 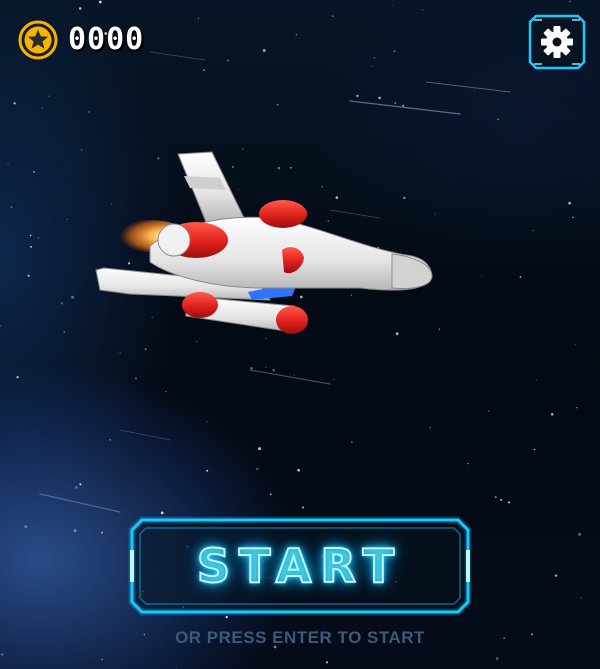 What do you see at coordinates (38, 40) in the screenshot?
I see `star-coin-icon` at bounding box center [38, 40].